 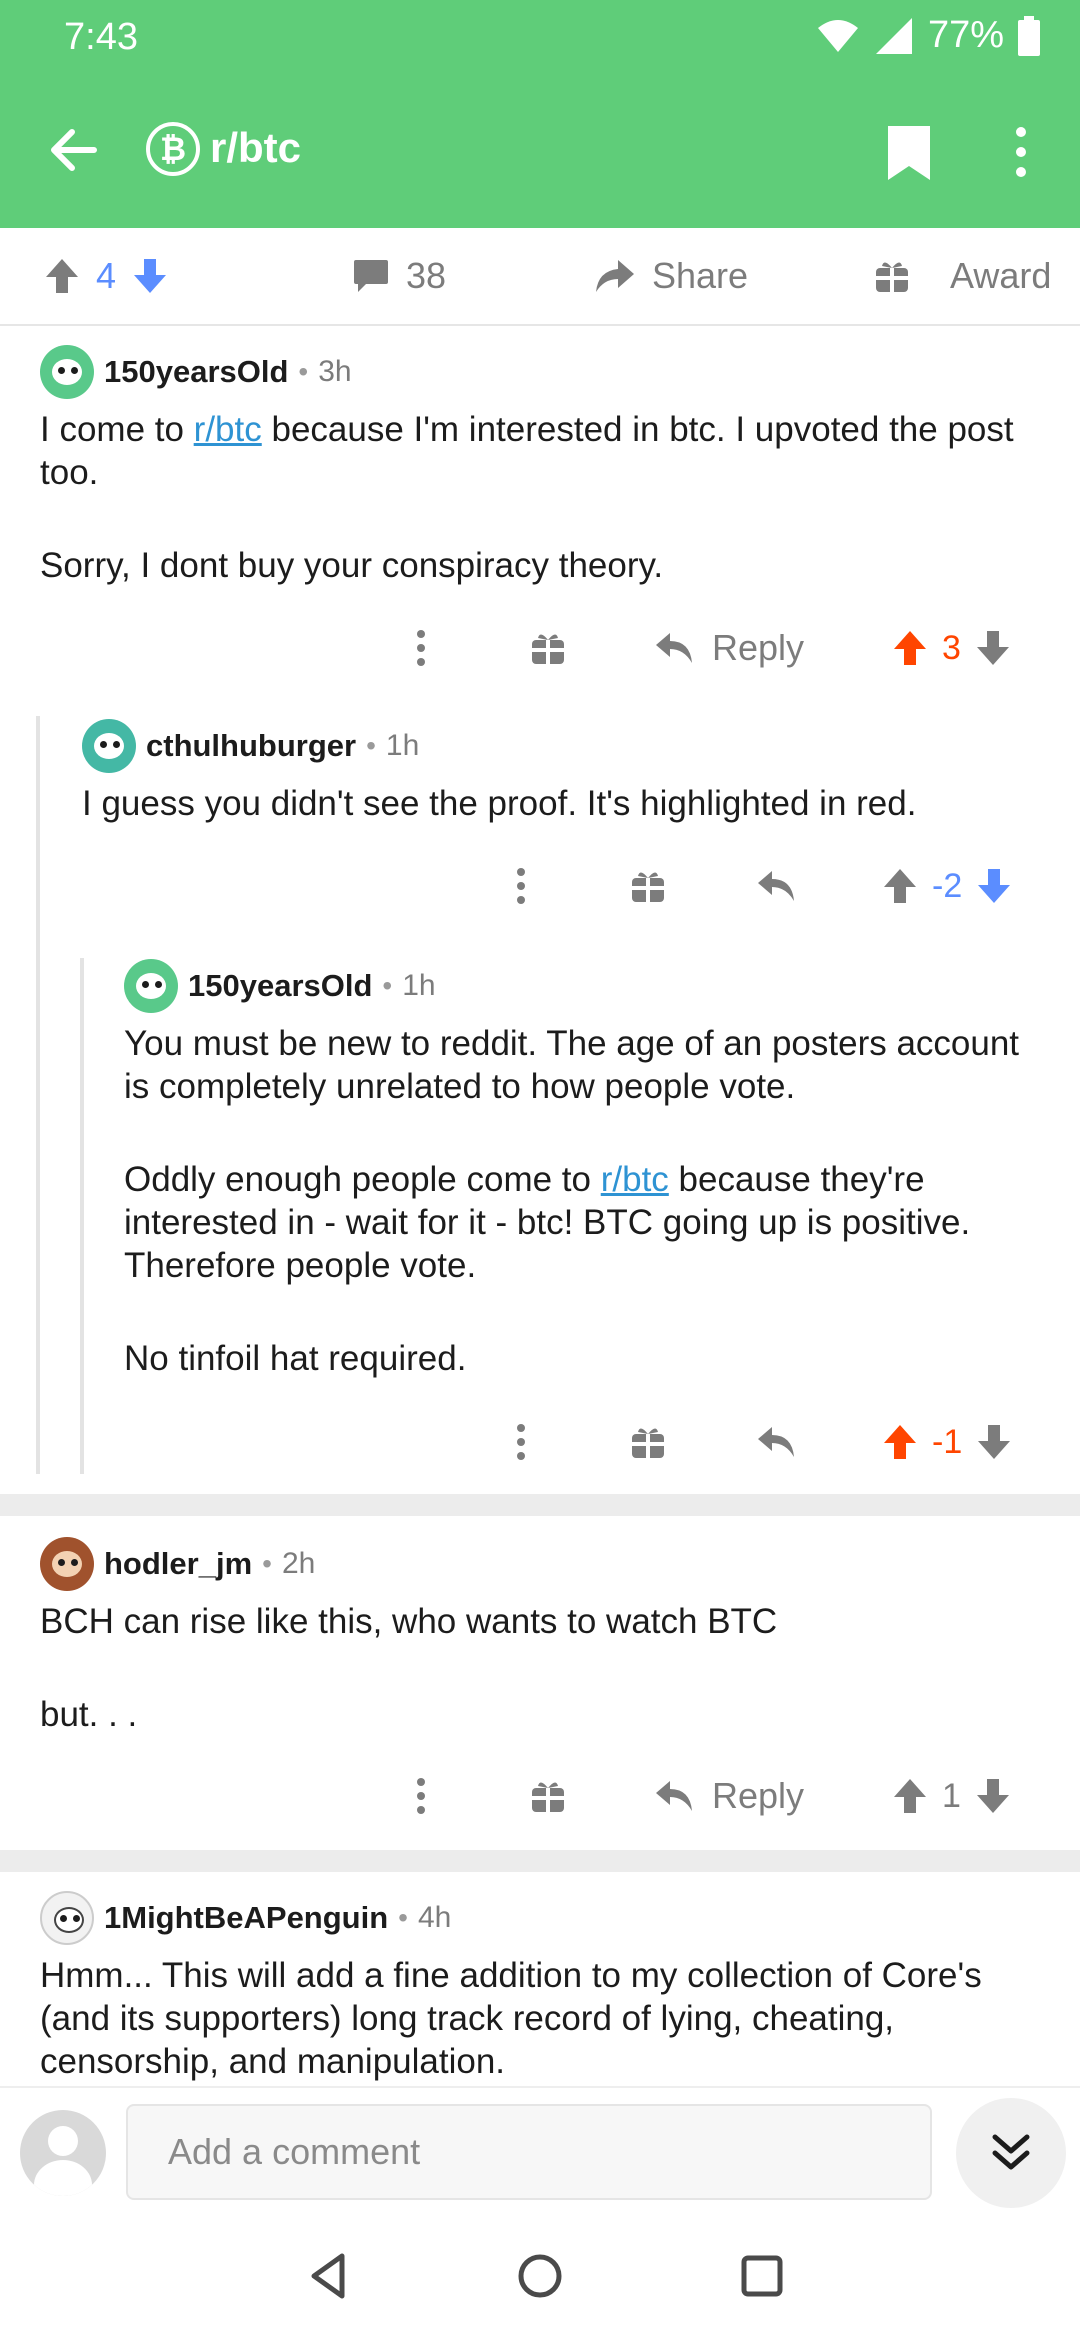 I want to click on status-time: 7:43, so click(x=101, y=37).